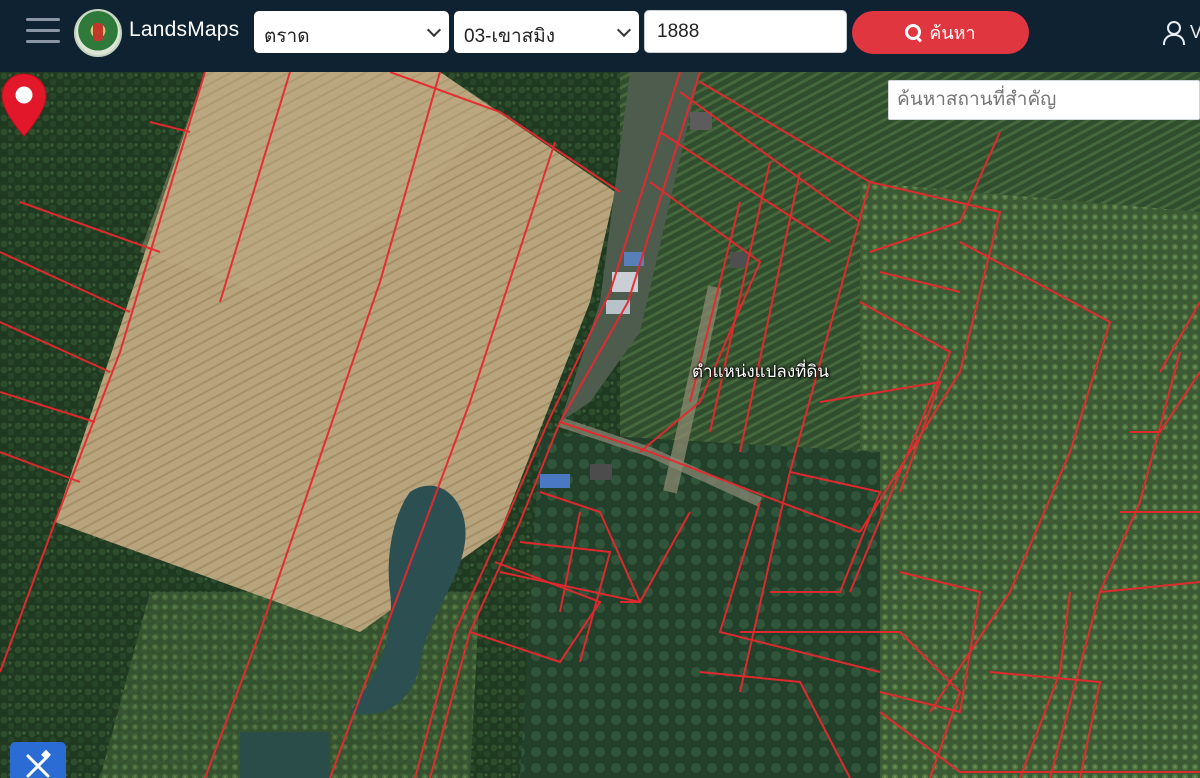 The image size is (1200, 778). I want to click on district-select: 03-เขาสมิง, so click(546, 32).